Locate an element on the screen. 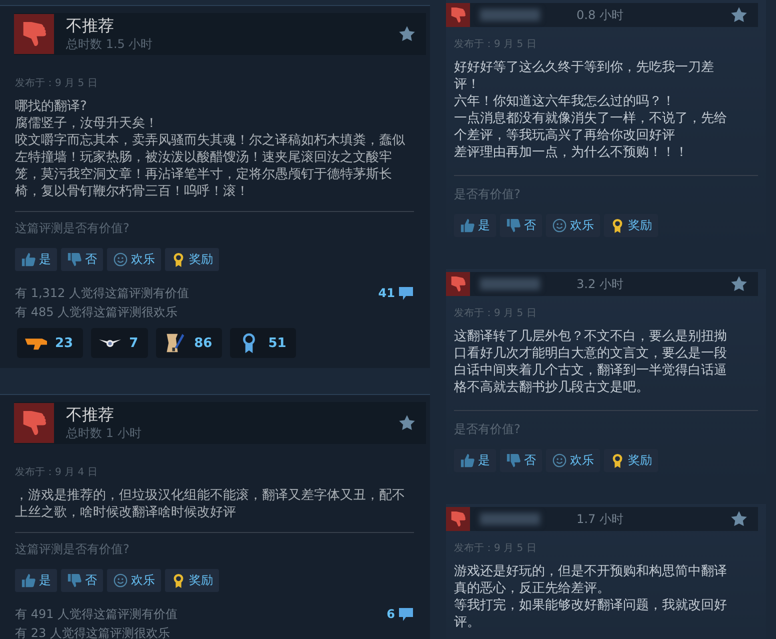 The image size is (776, 639). playtime: 3.2 小时 is located at coordinates (600, 284).